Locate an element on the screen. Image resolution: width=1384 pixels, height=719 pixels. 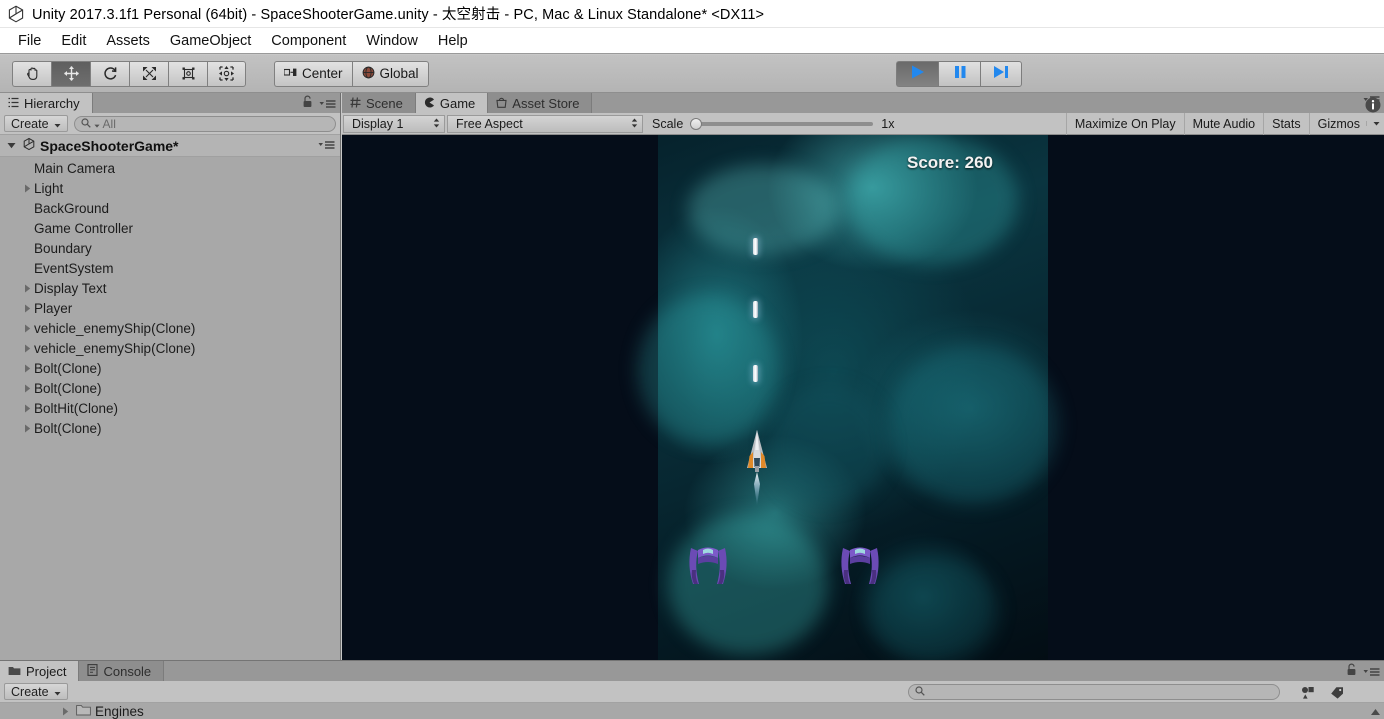
player-ship is located at coordinates (757, 467).